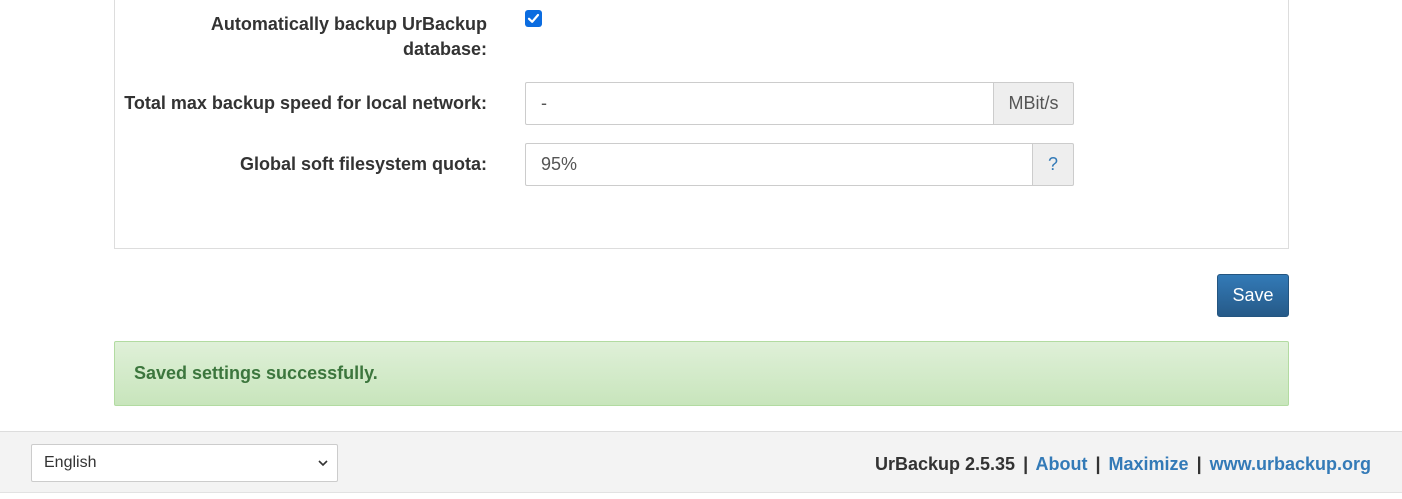 This screenshot has height=499, width=1402. I want to click on soft-quota-label: Global soft filesystem quota:, so click(363, 164).